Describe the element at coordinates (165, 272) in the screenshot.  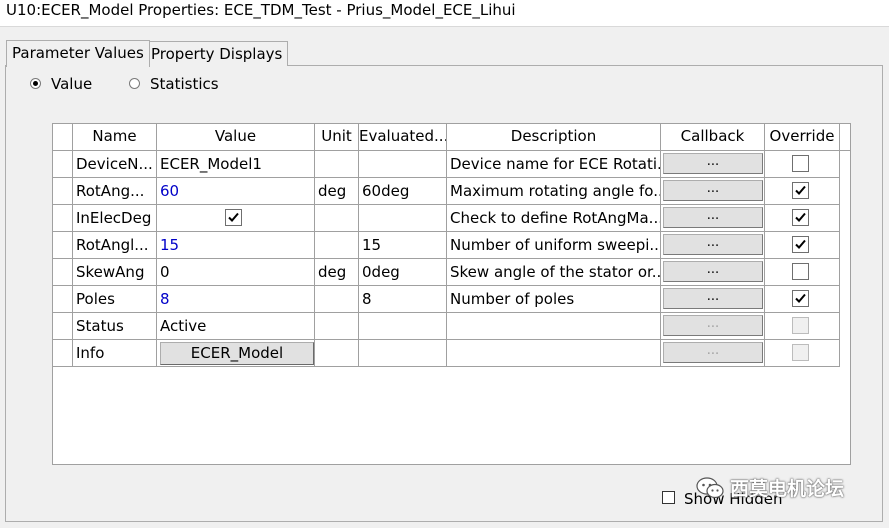
I see `param-value: 0` at that location.